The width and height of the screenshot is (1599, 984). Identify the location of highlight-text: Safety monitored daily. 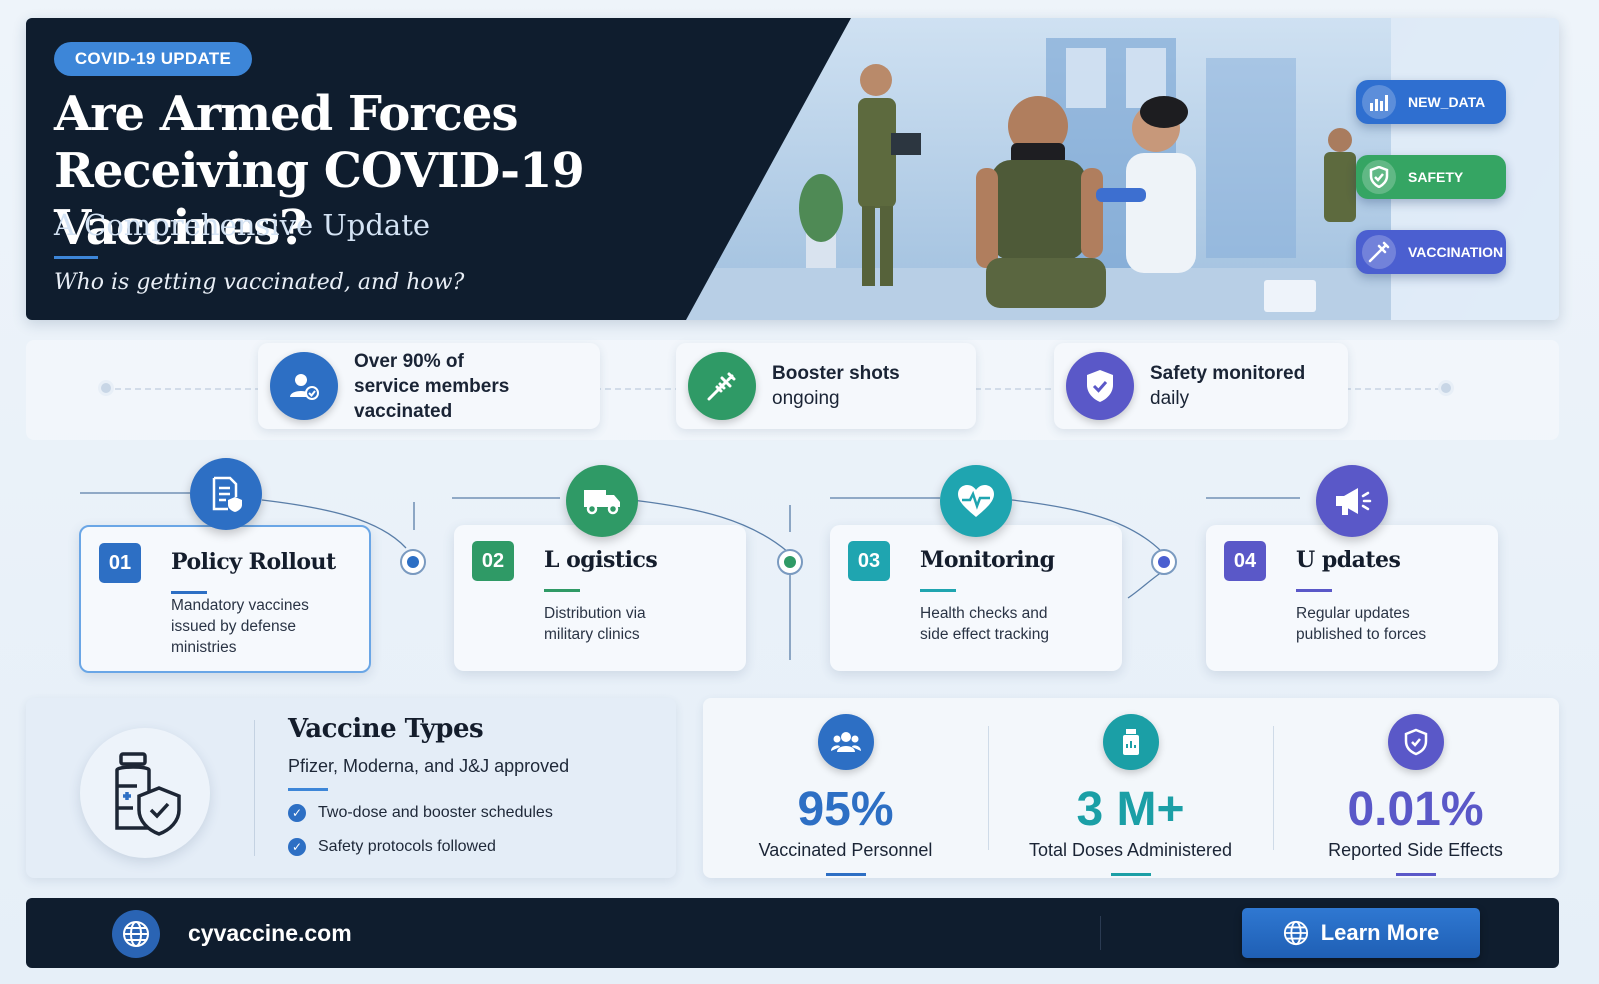
(1227, 386).